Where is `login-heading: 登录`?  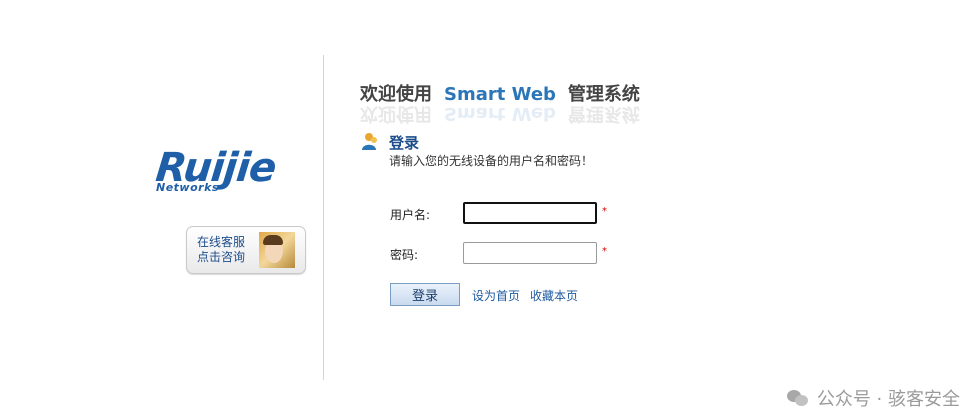 login-heading: 登录 is located at coordinates (404, 143).